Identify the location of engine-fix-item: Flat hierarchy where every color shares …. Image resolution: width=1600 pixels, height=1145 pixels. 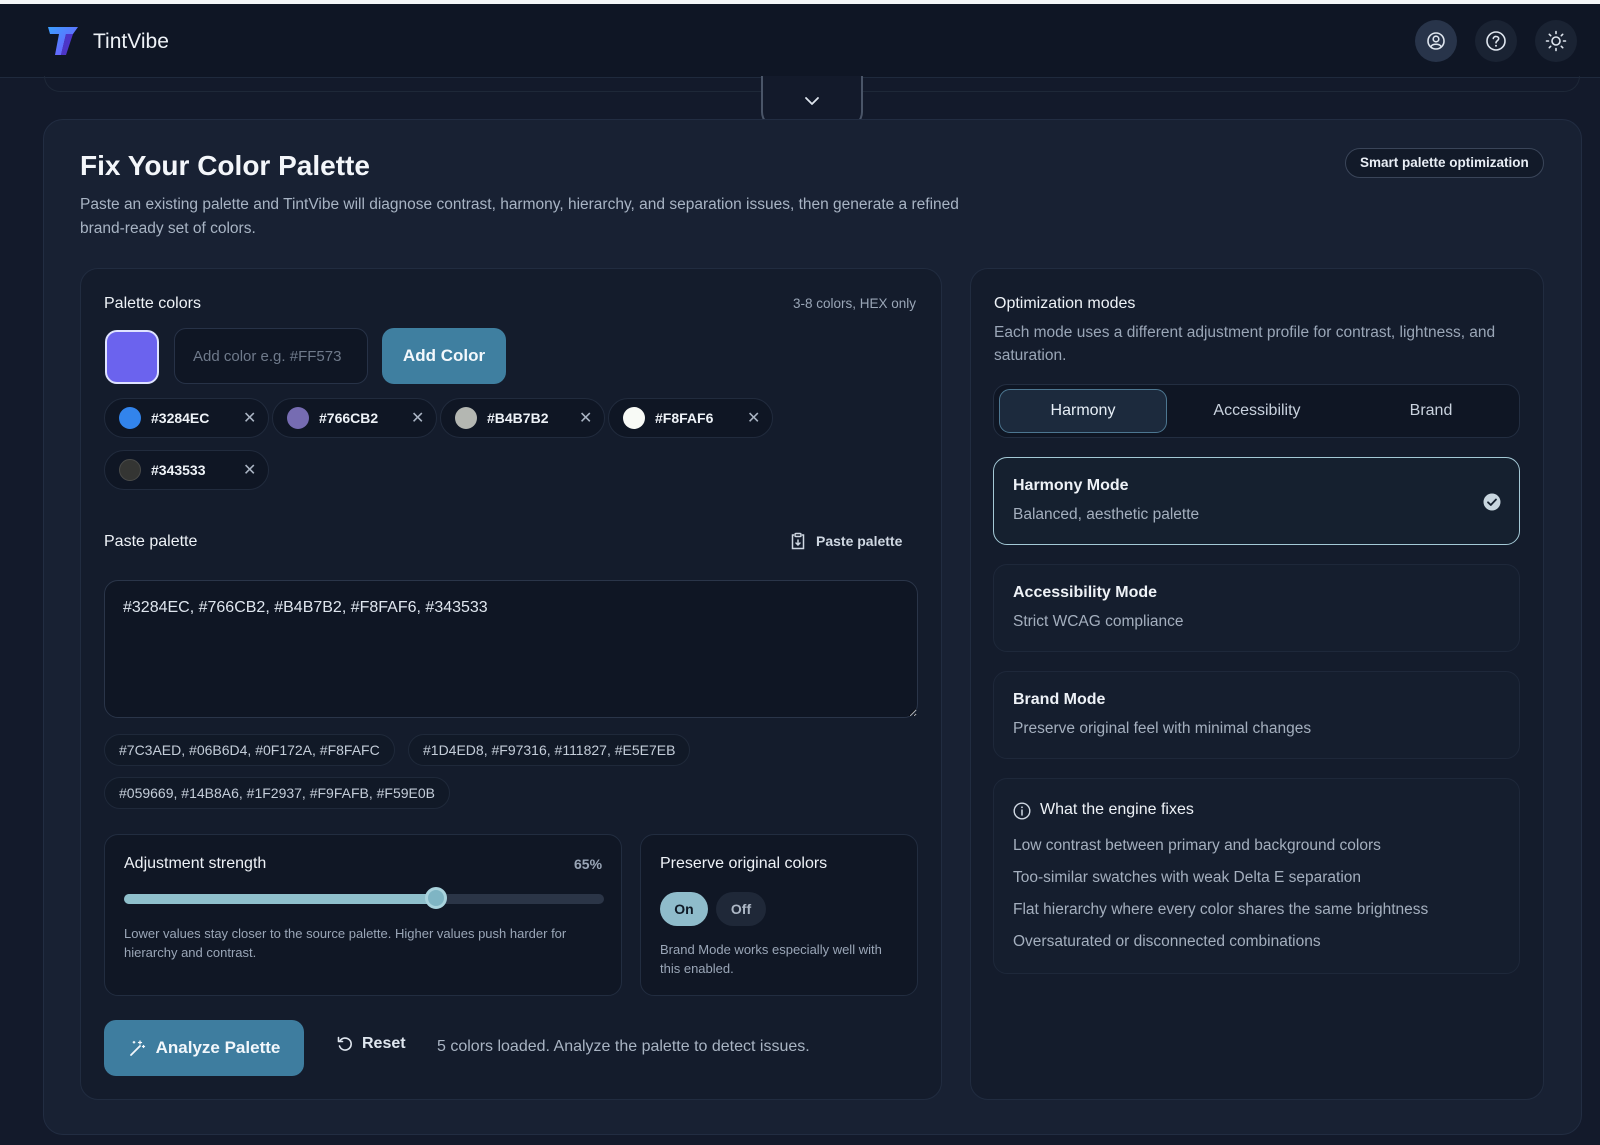
(1221, 909).